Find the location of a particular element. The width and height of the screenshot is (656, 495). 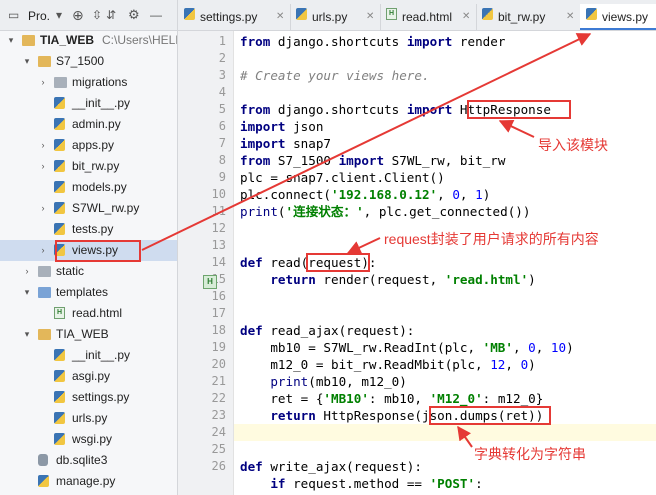

json-dumps-highlight-box is located at coordinates (490, 415).